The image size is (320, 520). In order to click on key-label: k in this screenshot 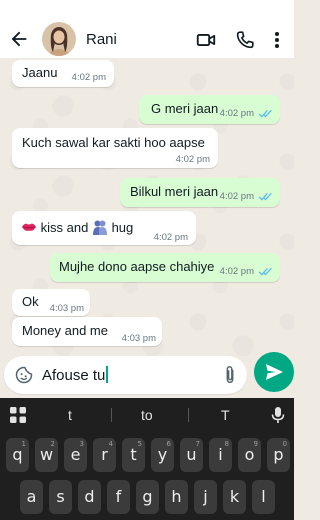, I will do `click(234, 496)`.